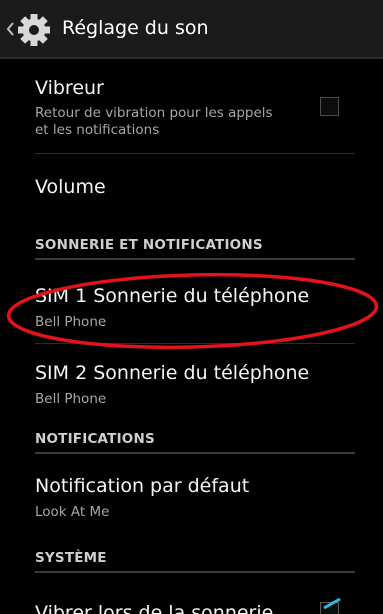  I want to click on action-bar: Réglage du son, so click(191, 29).